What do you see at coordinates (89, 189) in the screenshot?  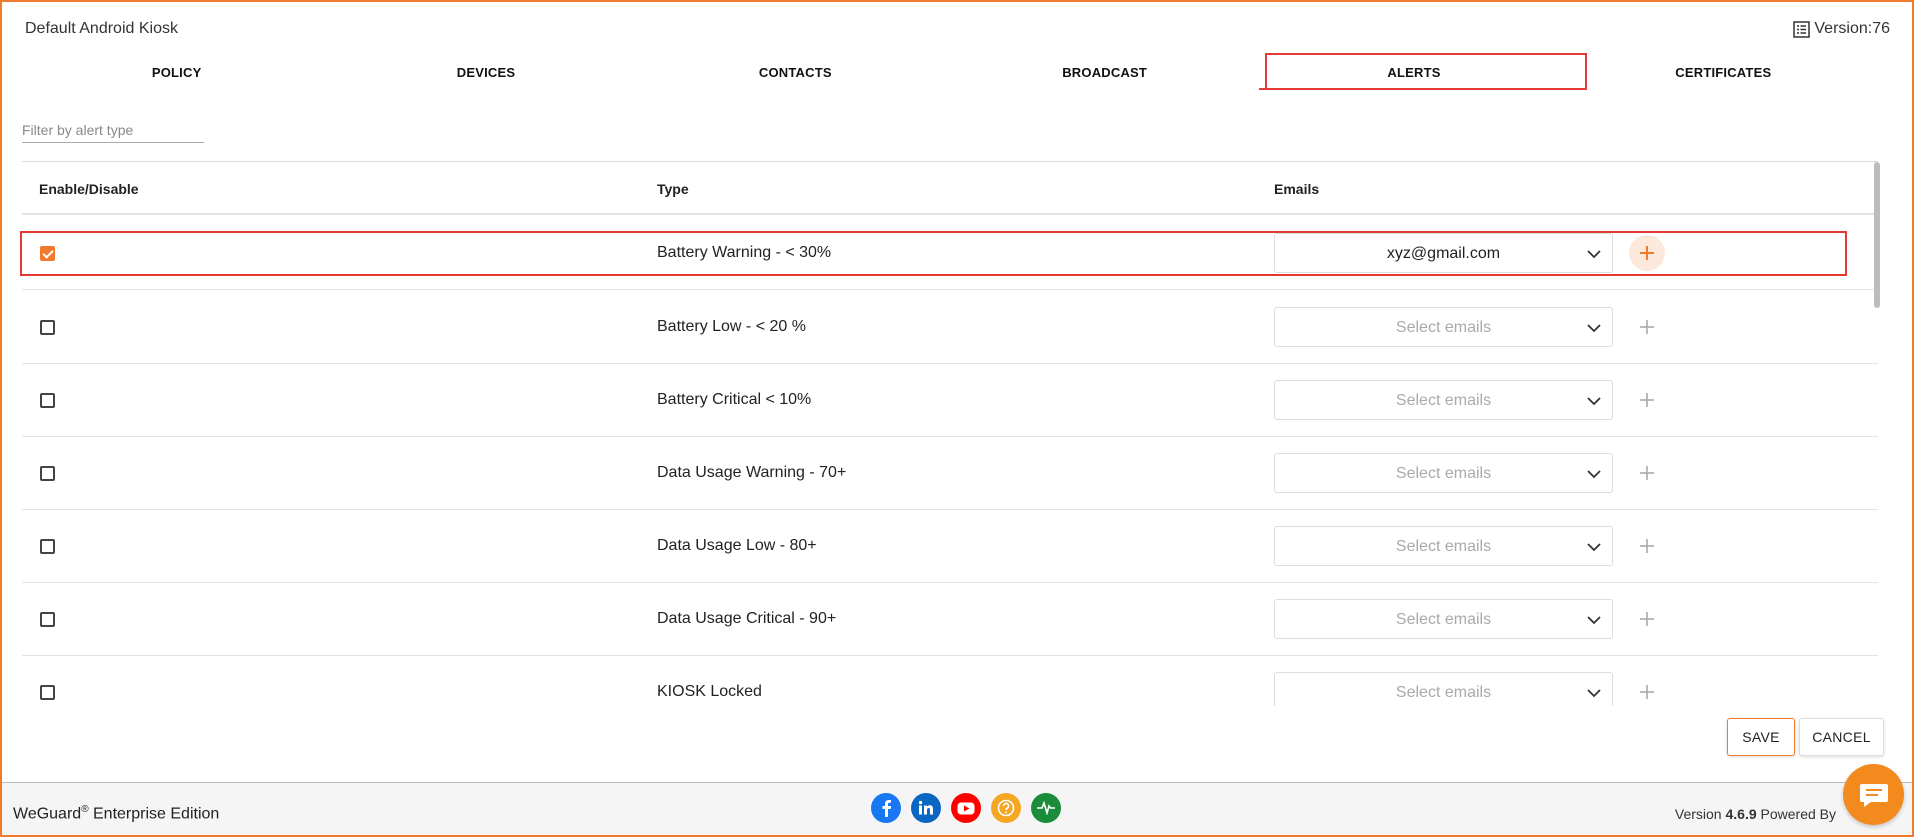 I see `column-header-enable: Enable/Disable` at bounding box center [89, 189].